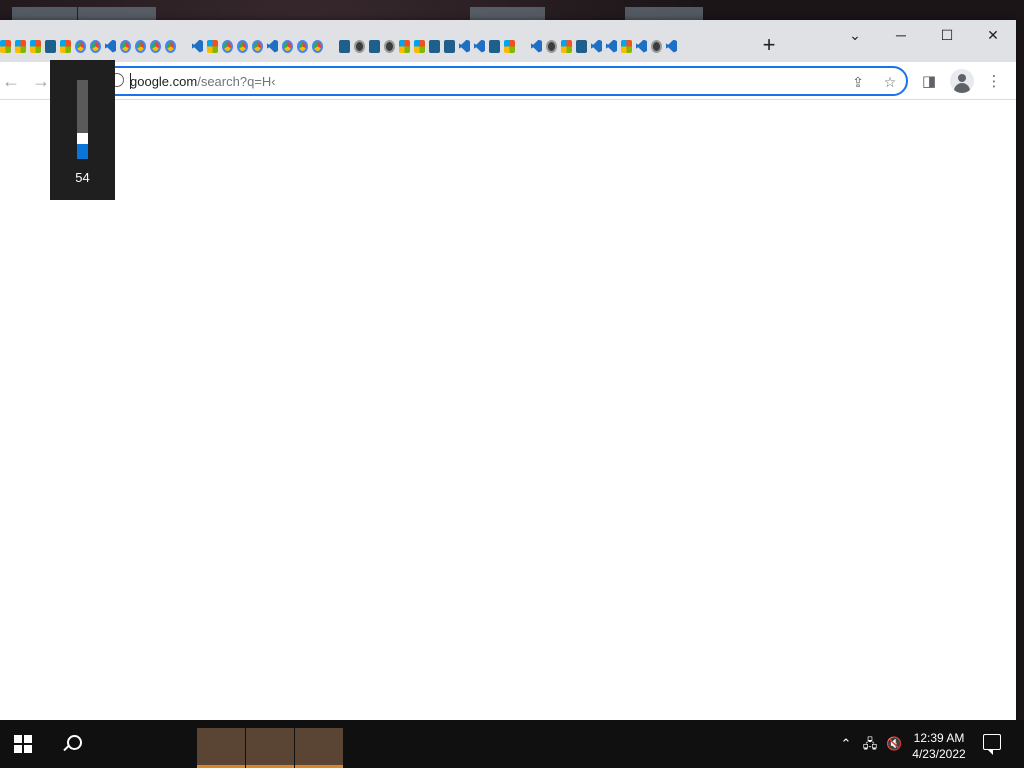  I want to click on tab-favicon-list, so click(340, 46).